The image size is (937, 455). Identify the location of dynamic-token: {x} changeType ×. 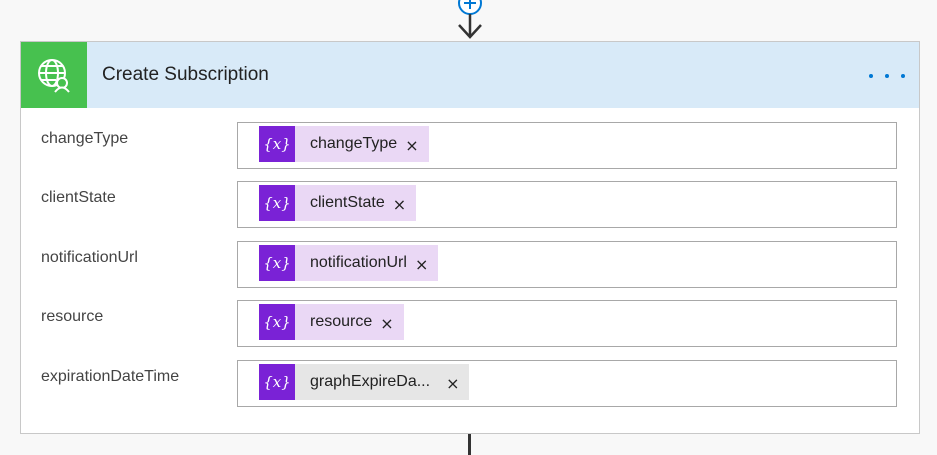
(344, 144).